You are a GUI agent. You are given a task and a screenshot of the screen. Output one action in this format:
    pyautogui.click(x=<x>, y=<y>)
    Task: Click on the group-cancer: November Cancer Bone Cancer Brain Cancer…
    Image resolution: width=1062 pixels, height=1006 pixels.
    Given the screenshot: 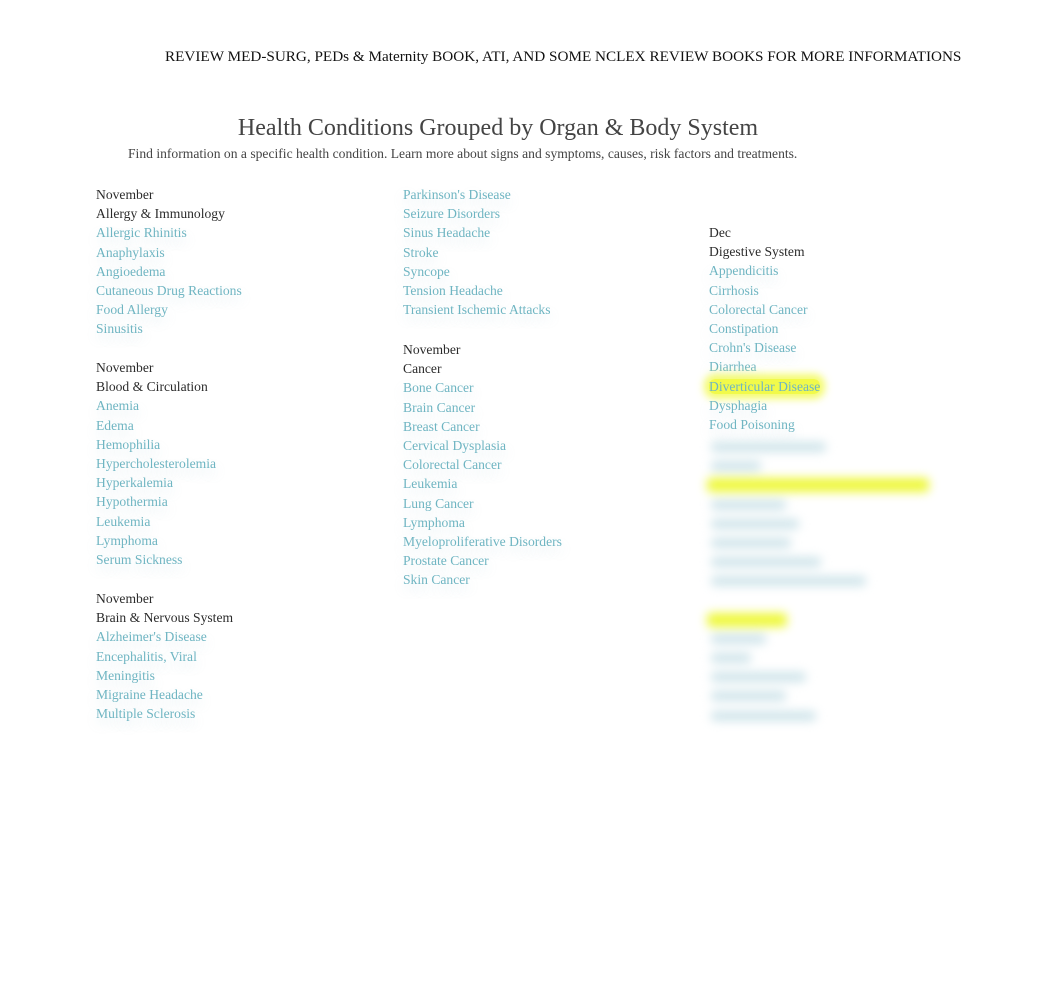 What is the action you would take?
    pyautogui.click(x=482, y=464)
    